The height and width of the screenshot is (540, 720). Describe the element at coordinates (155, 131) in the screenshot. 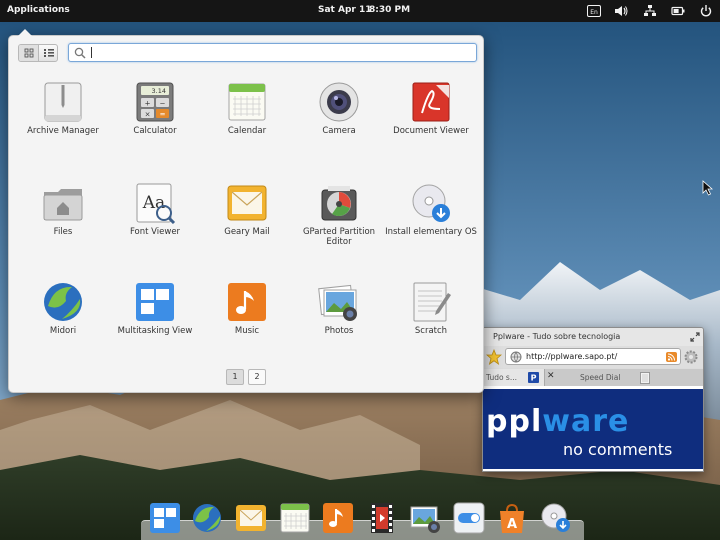

I see `app-label: Calculator` at that location.